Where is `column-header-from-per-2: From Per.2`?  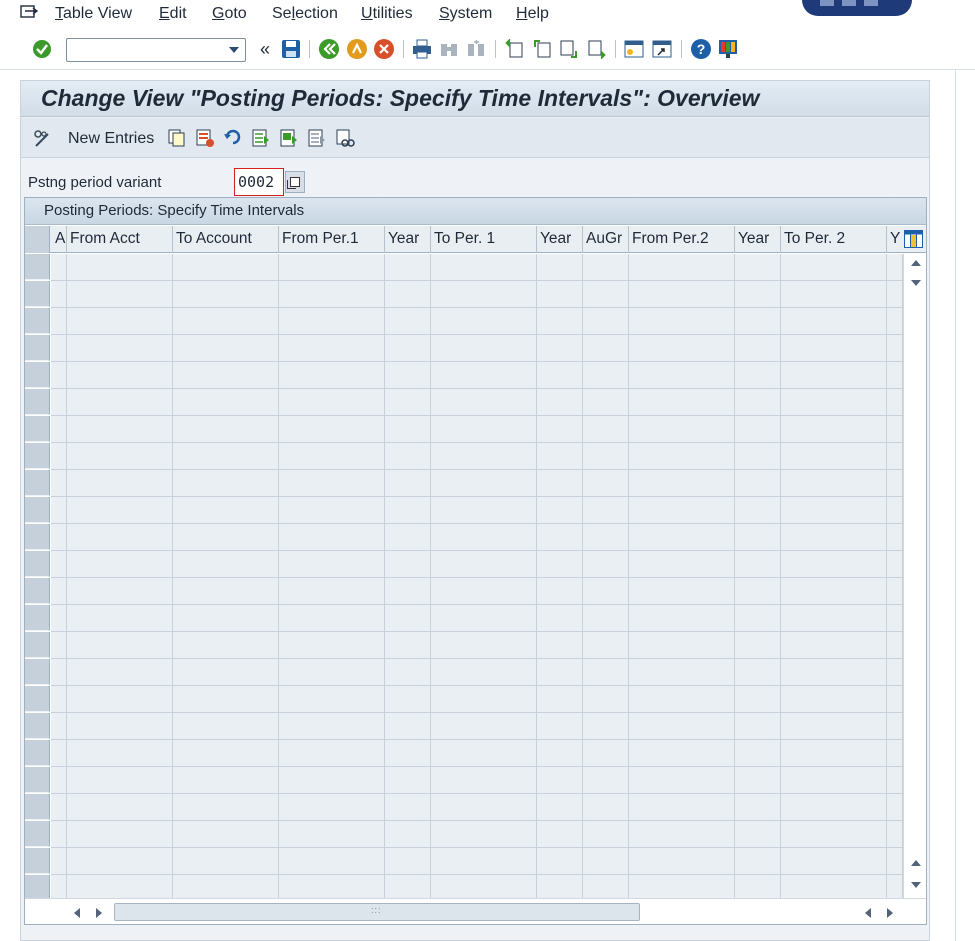 column-header-from-per-2: From Per.2 is located at coordinates (682, 239).